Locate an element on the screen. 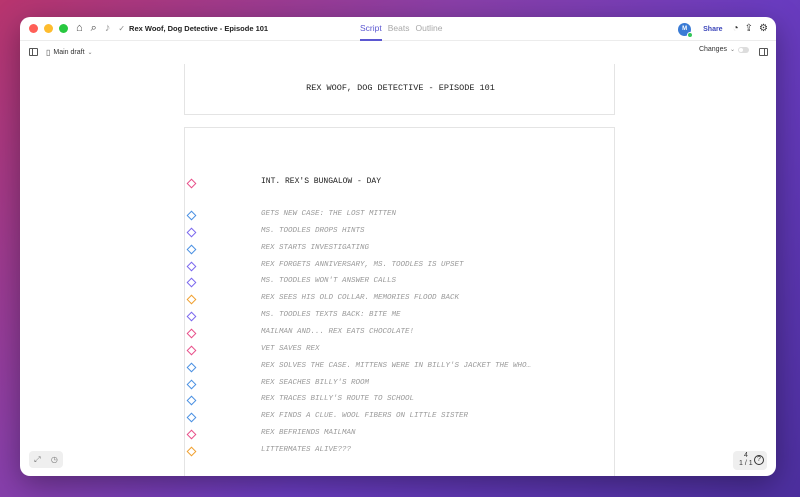 The image size is (800, 497). notifications-off-icon: ♪ is located at coordinates (108, 28).